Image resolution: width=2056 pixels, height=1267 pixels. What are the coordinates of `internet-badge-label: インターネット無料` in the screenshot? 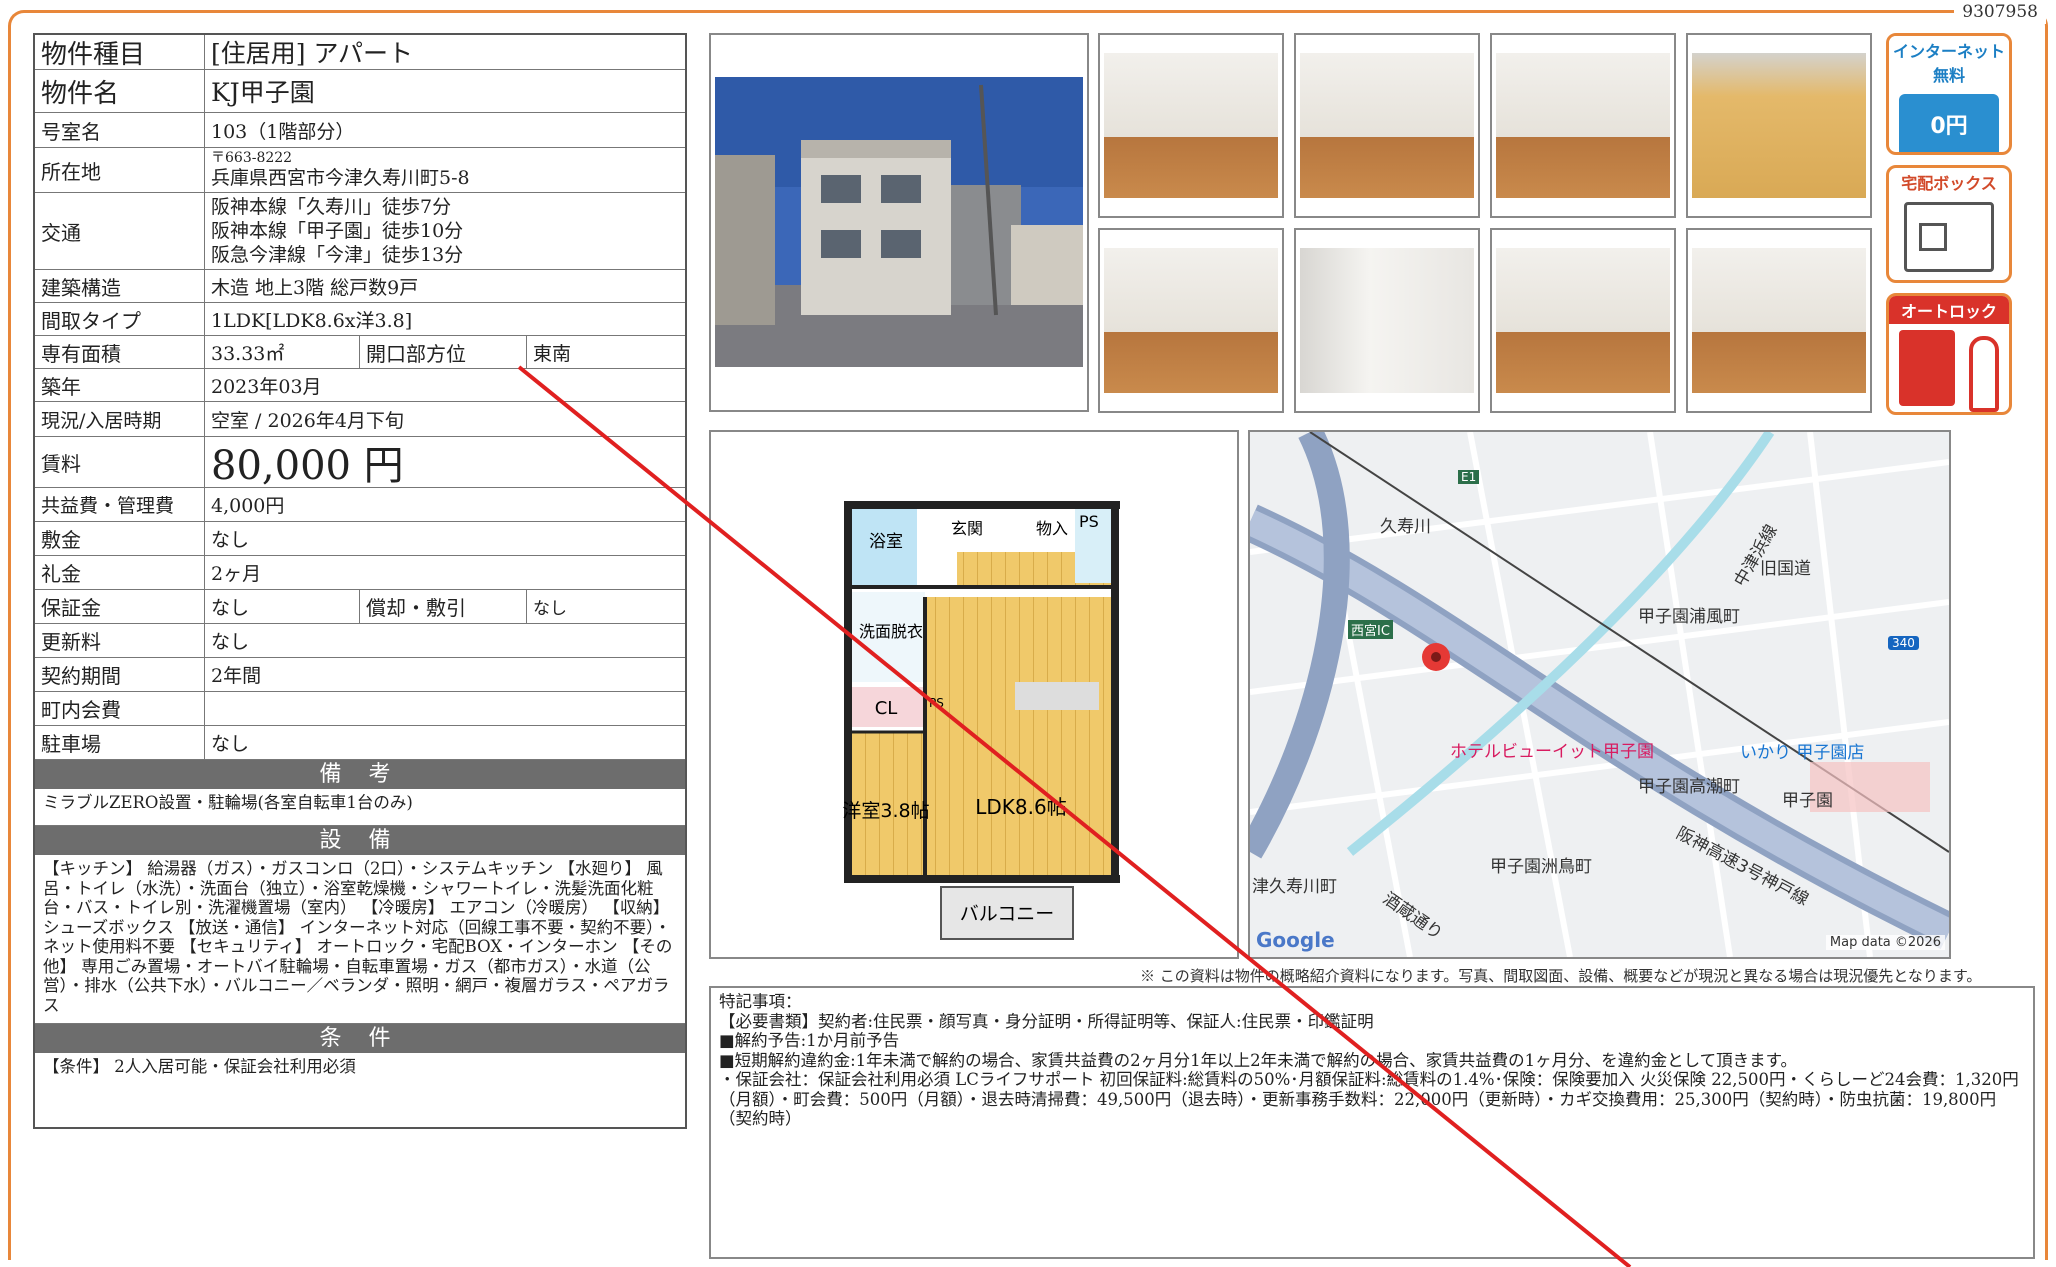 It's located at (1949, 62).